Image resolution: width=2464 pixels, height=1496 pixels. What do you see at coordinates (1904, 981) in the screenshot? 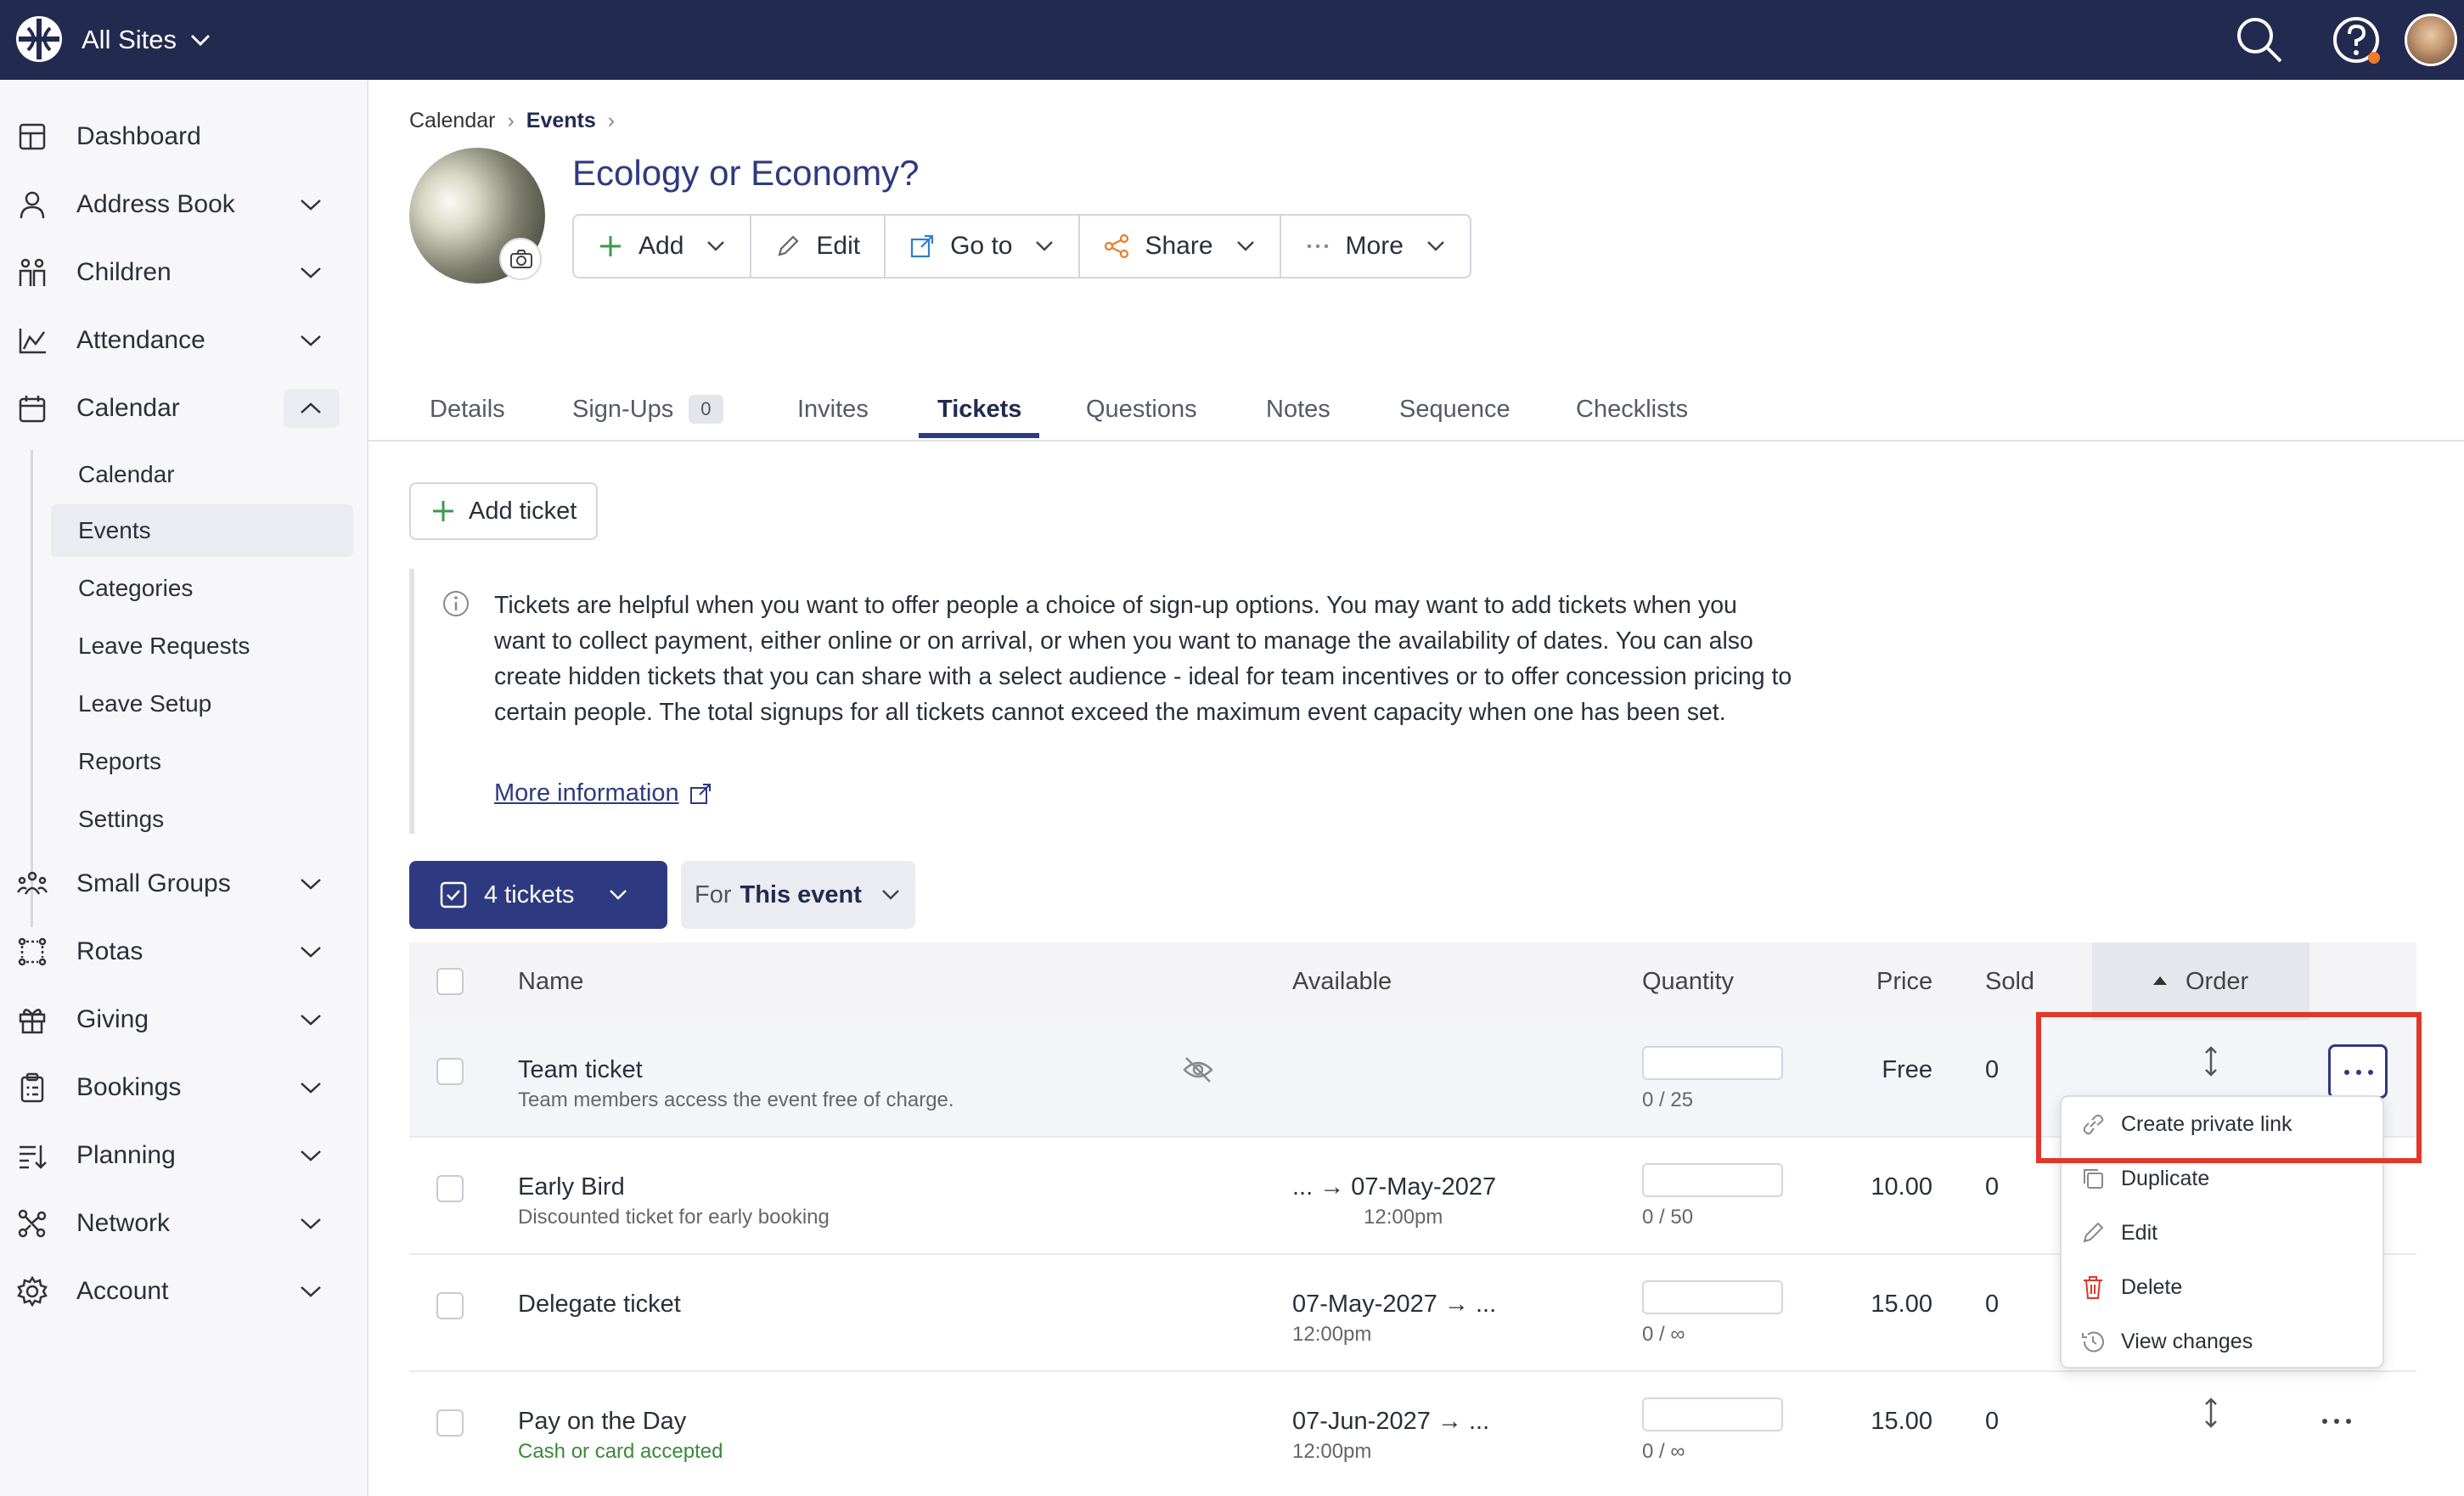
I see `column-header-price: Price` at bounding box center [1904, 981].